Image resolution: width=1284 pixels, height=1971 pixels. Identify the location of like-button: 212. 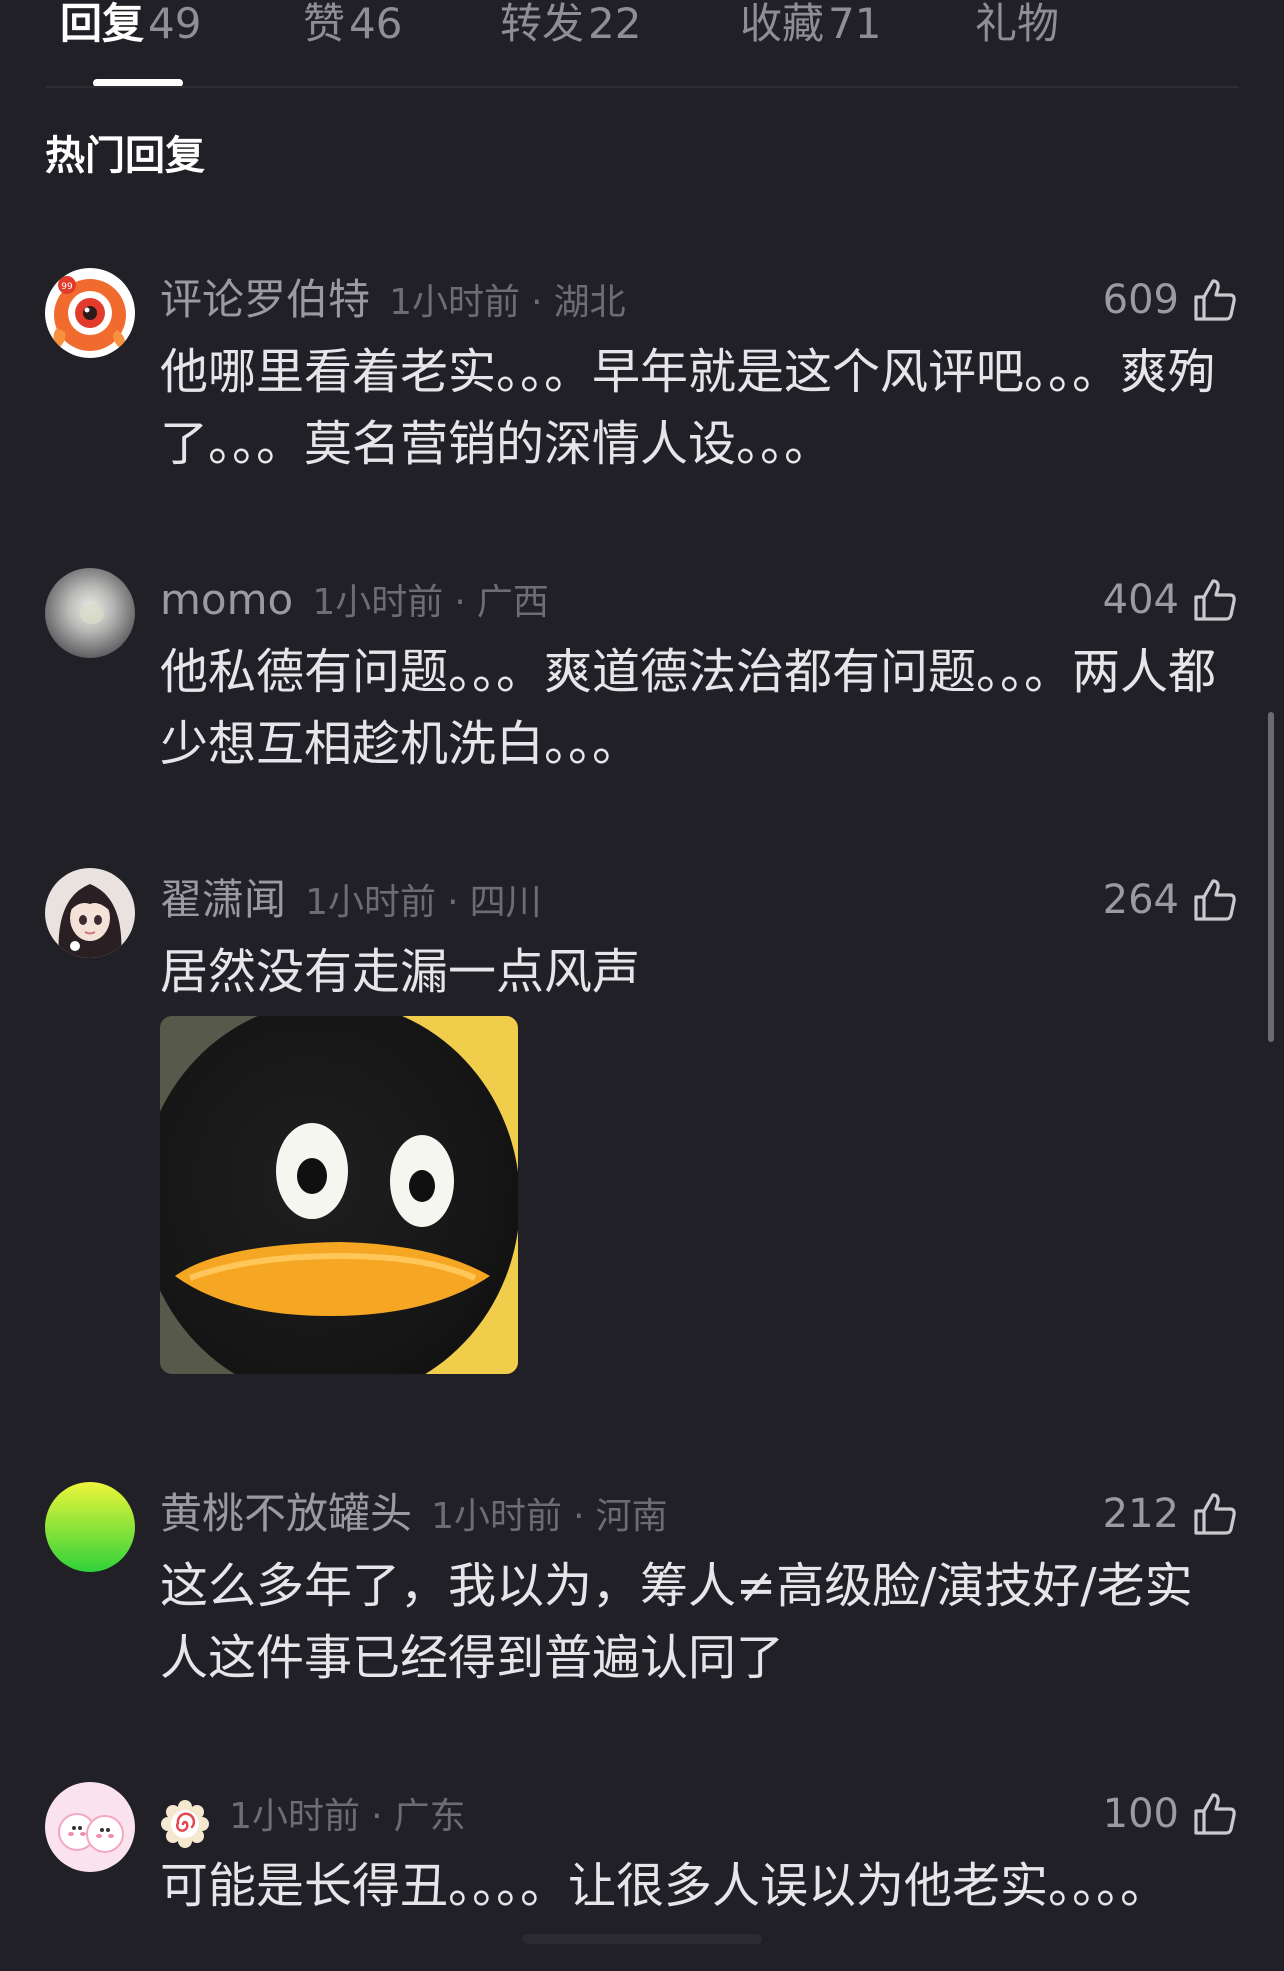
(1171, 1514).